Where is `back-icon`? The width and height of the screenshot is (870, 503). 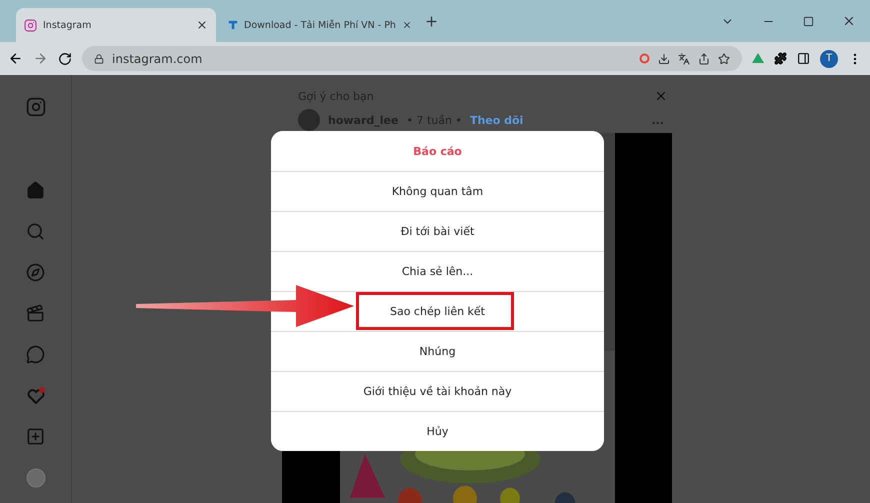 back-icon is located at coordinates (15, 58).